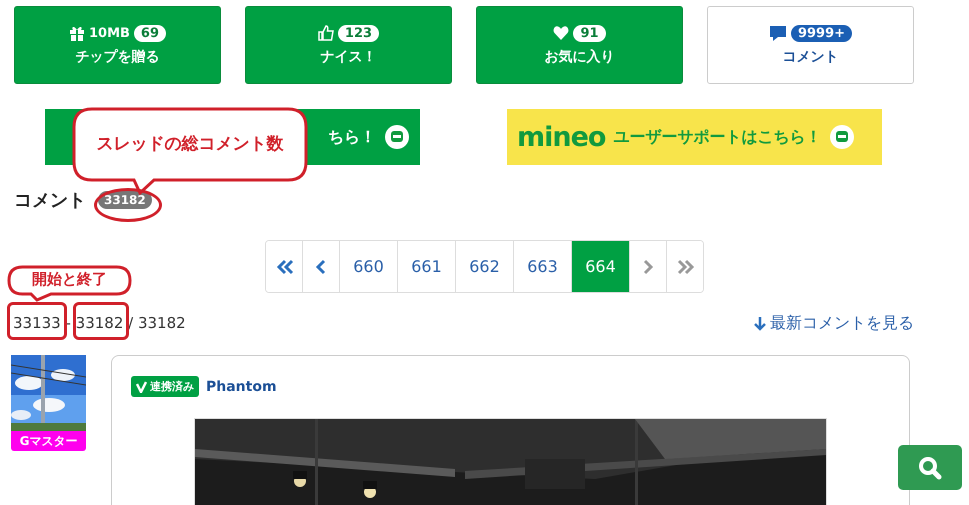  I want to click on count-badge: 123, so click(359, 33).